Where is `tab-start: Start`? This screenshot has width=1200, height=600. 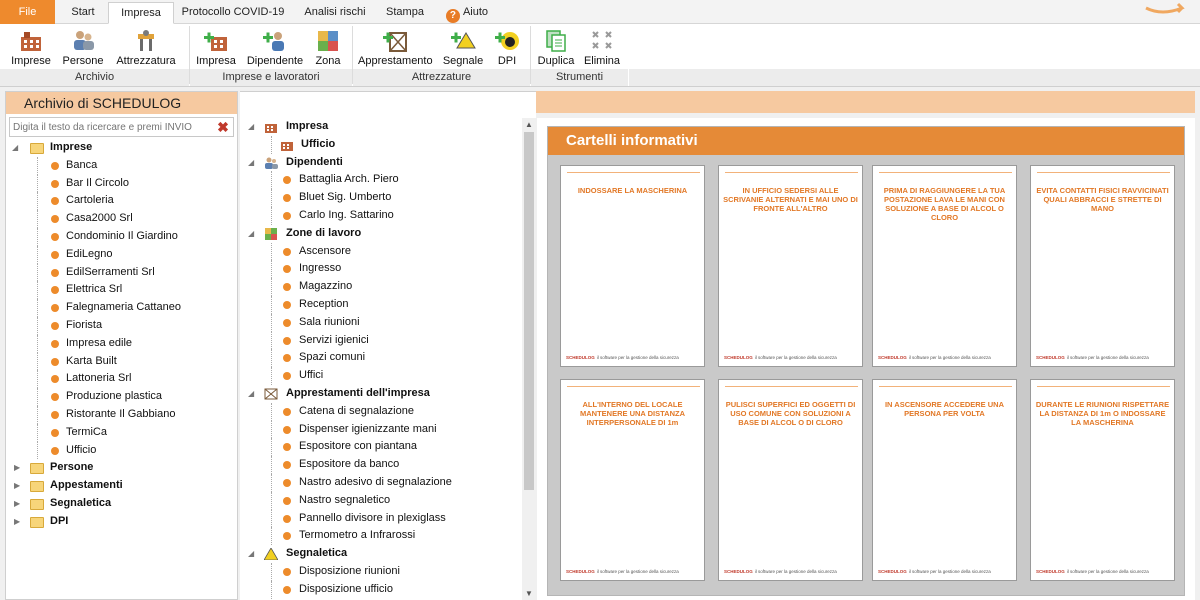
tab-start: Start is located at coordinates (83, 13).